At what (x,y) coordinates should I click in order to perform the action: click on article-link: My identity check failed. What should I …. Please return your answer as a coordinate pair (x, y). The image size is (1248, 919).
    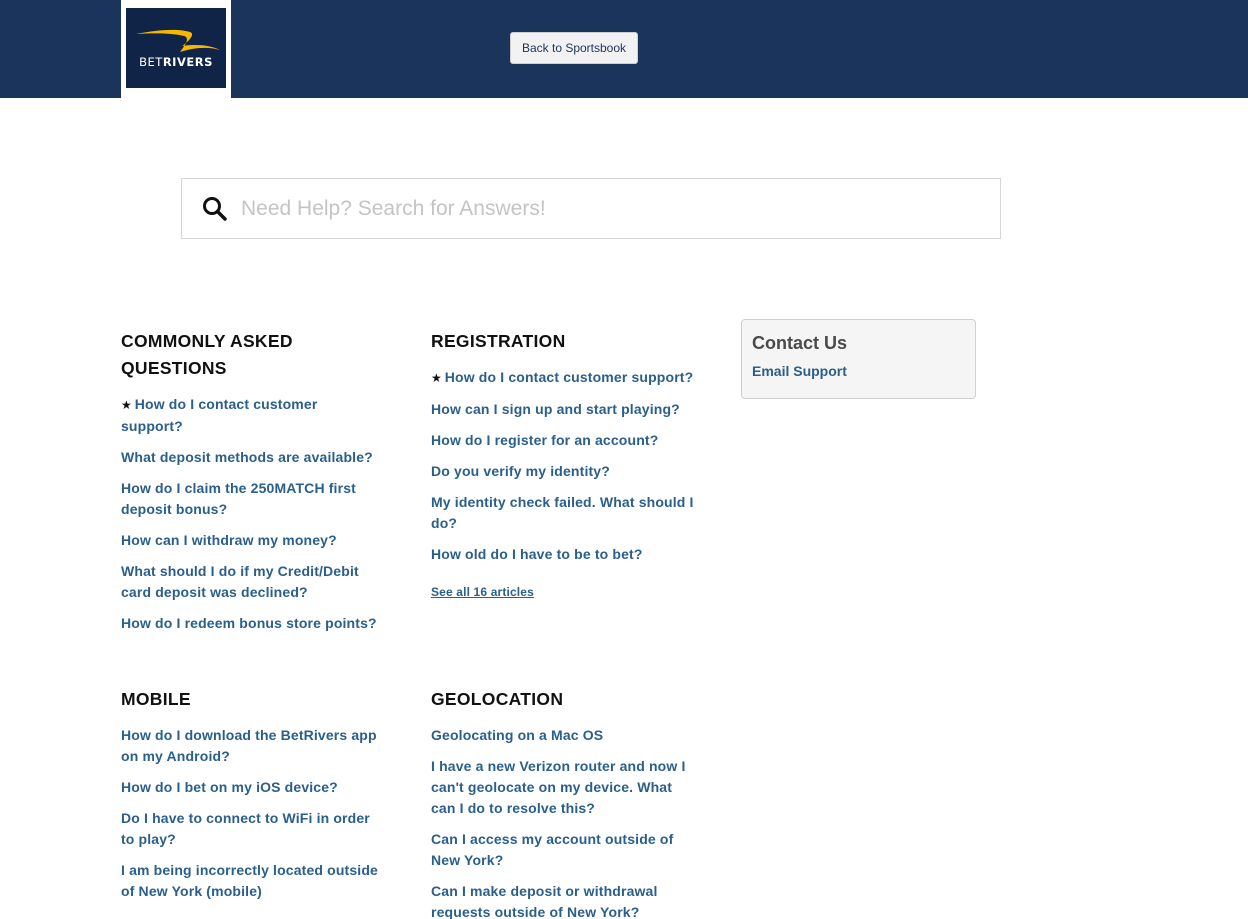
    Looking at the image, I should click on (562, 512).